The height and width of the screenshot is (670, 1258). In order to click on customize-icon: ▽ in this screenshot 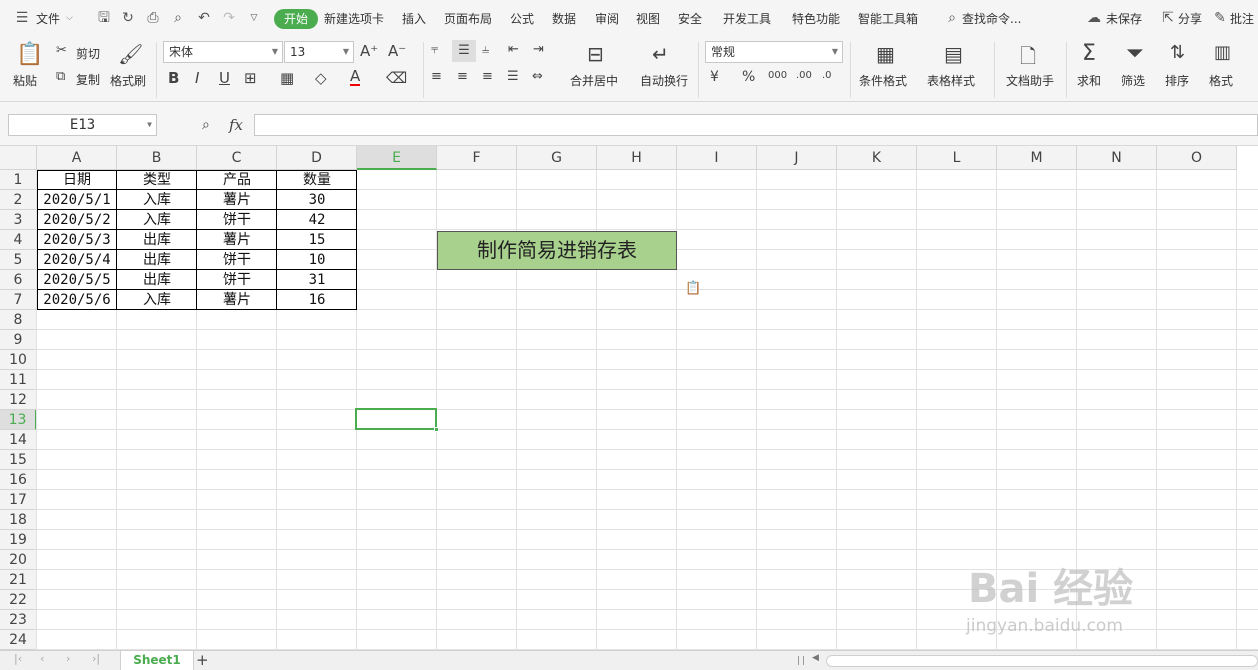, I will do `click(254, 18)`.